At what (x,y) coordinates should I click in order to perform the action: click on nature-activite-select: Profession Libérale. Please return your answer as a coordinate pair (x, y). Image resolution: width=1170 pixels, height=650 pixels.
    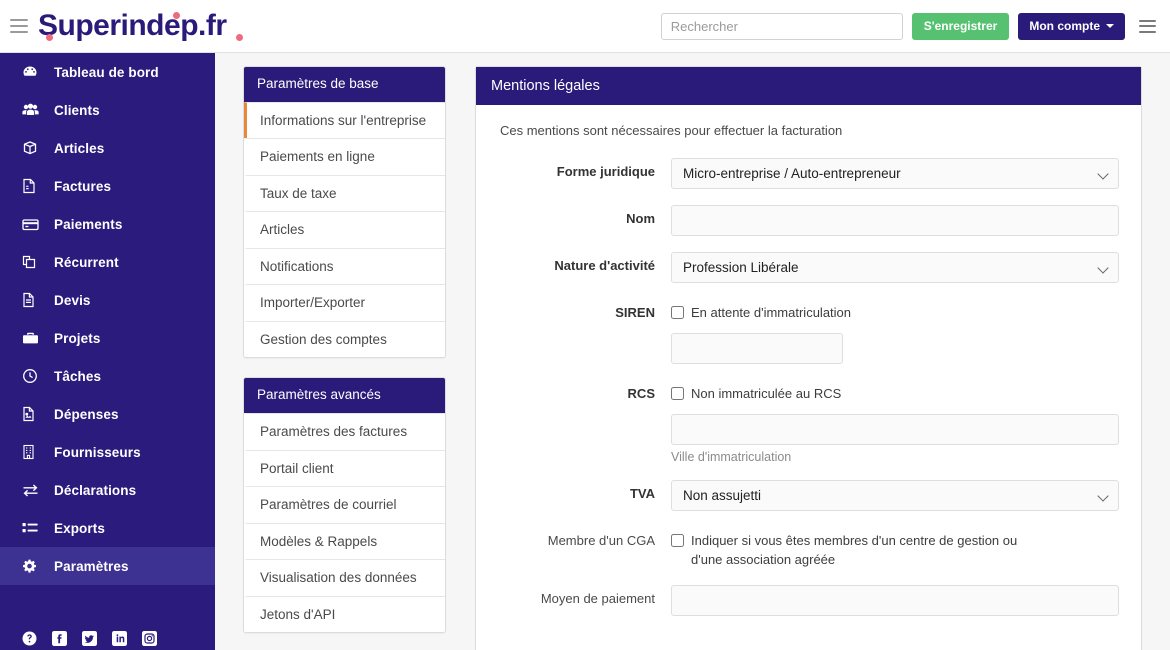
    Looking at the image, I should click on (895, 267).